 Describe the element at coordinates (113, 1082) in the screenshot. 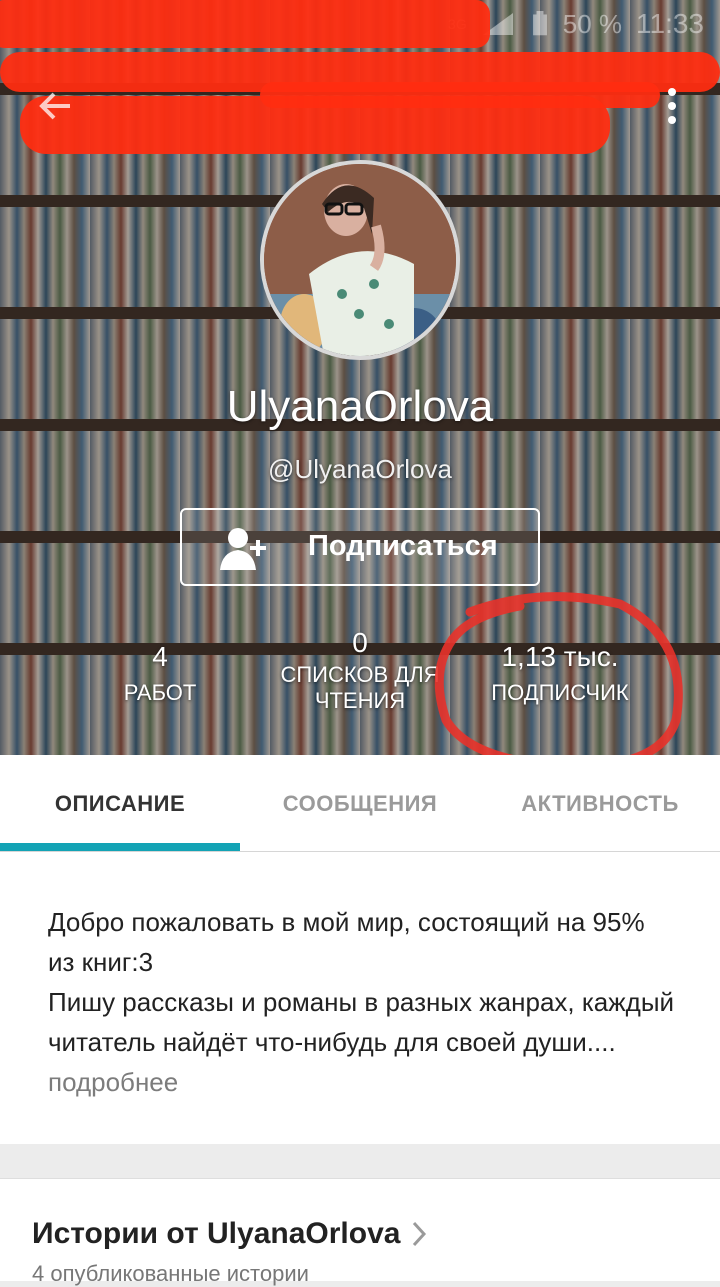

I see `read-more-link: подробнее` at that location.